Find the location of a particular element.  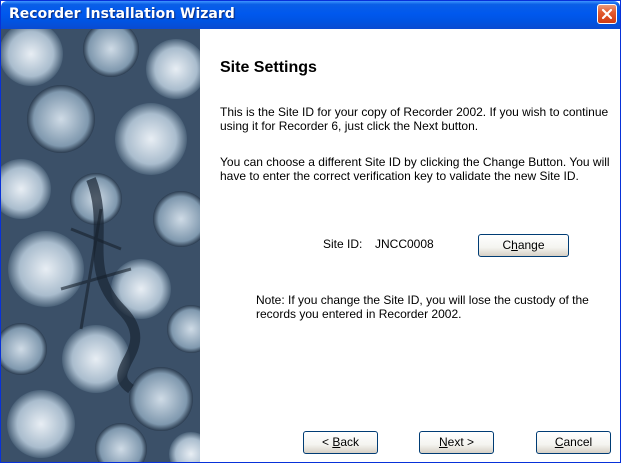

next-button: Next > is located at coordinates (456, 442).